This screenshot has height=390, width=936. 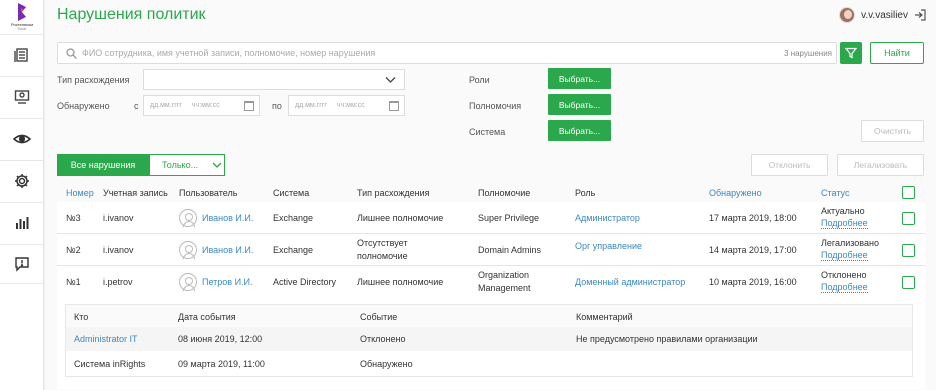 I want to click on sidebar-item-reports, so click(x=22, y=222).